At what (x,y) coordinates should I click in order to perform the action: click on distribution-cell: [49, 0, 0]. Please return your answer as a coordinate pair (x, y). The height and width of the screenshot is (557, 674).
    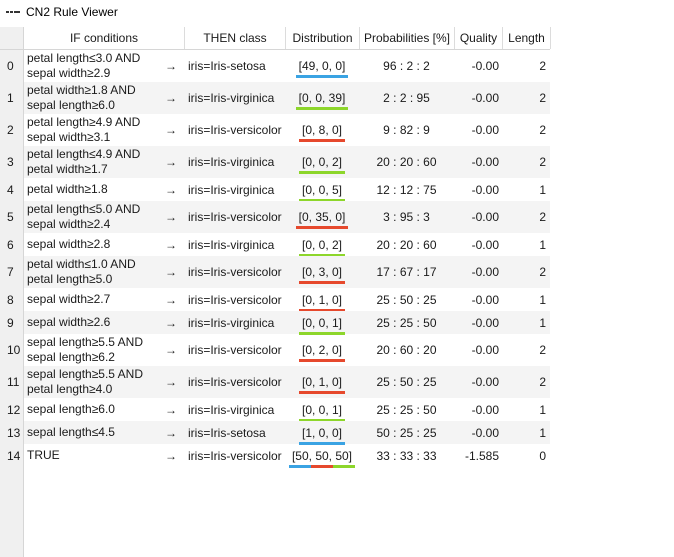
    Looking at the image, I should click on (322, 66).